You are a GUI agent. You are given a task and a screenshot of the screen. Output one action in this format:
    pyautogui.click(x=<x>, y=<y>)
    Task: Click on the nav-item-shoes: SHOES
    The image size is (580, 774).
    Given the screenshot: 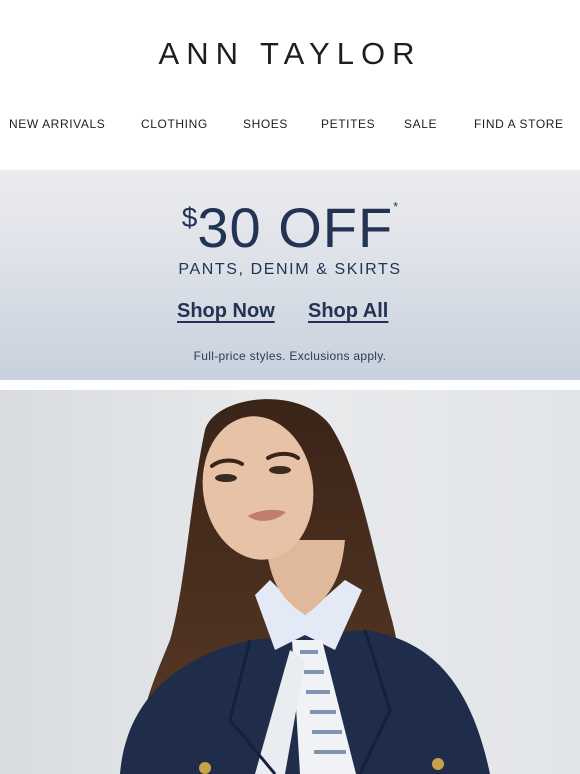 What is the action you would take?
    pyautogui.click(x=265, y=124)
    